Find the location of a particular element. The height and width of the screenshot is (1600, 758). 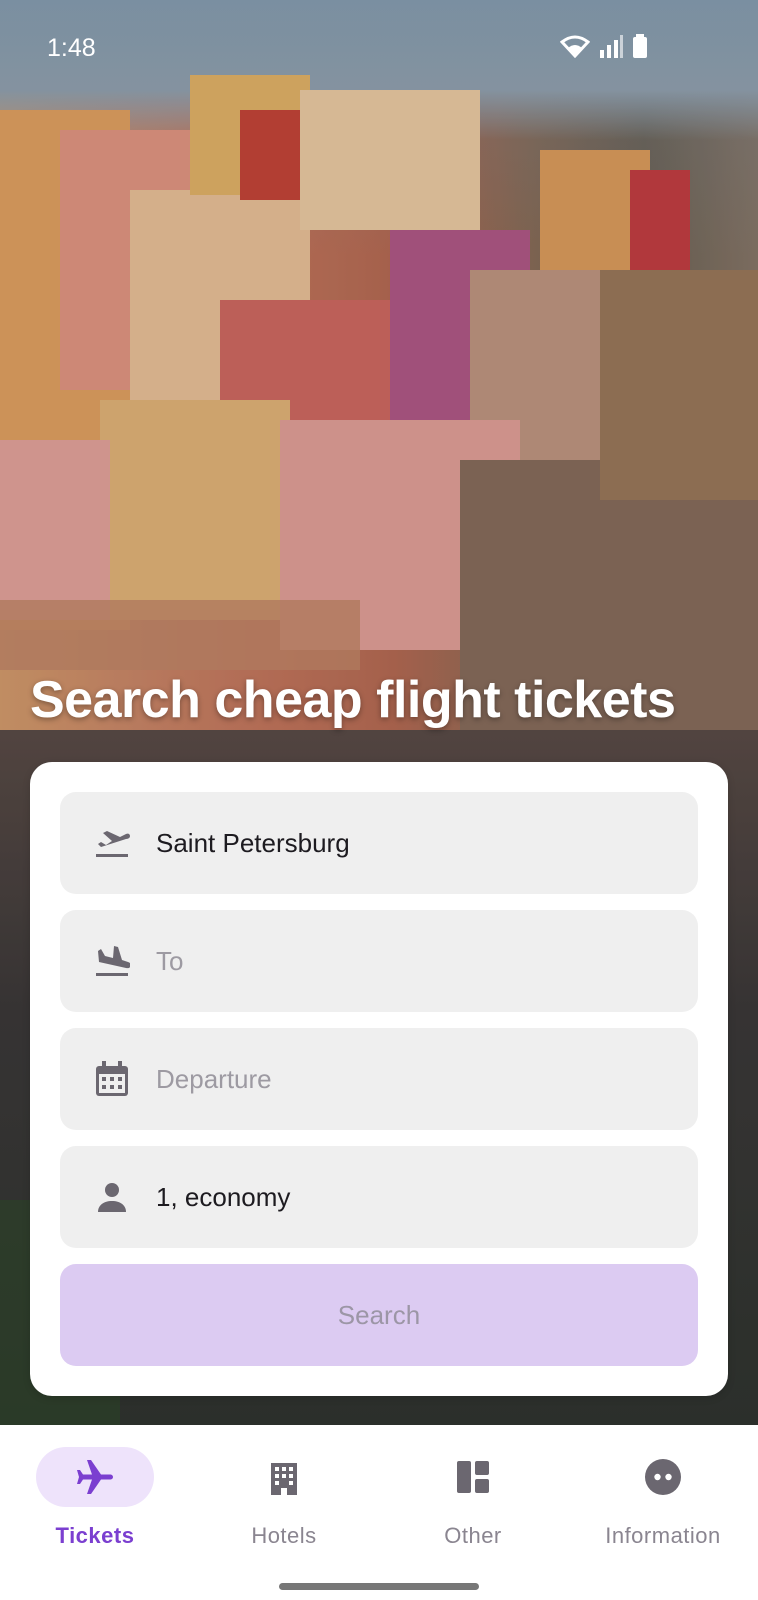

nav-item-tickets: Tickets is located at coordinates (95, 1498).